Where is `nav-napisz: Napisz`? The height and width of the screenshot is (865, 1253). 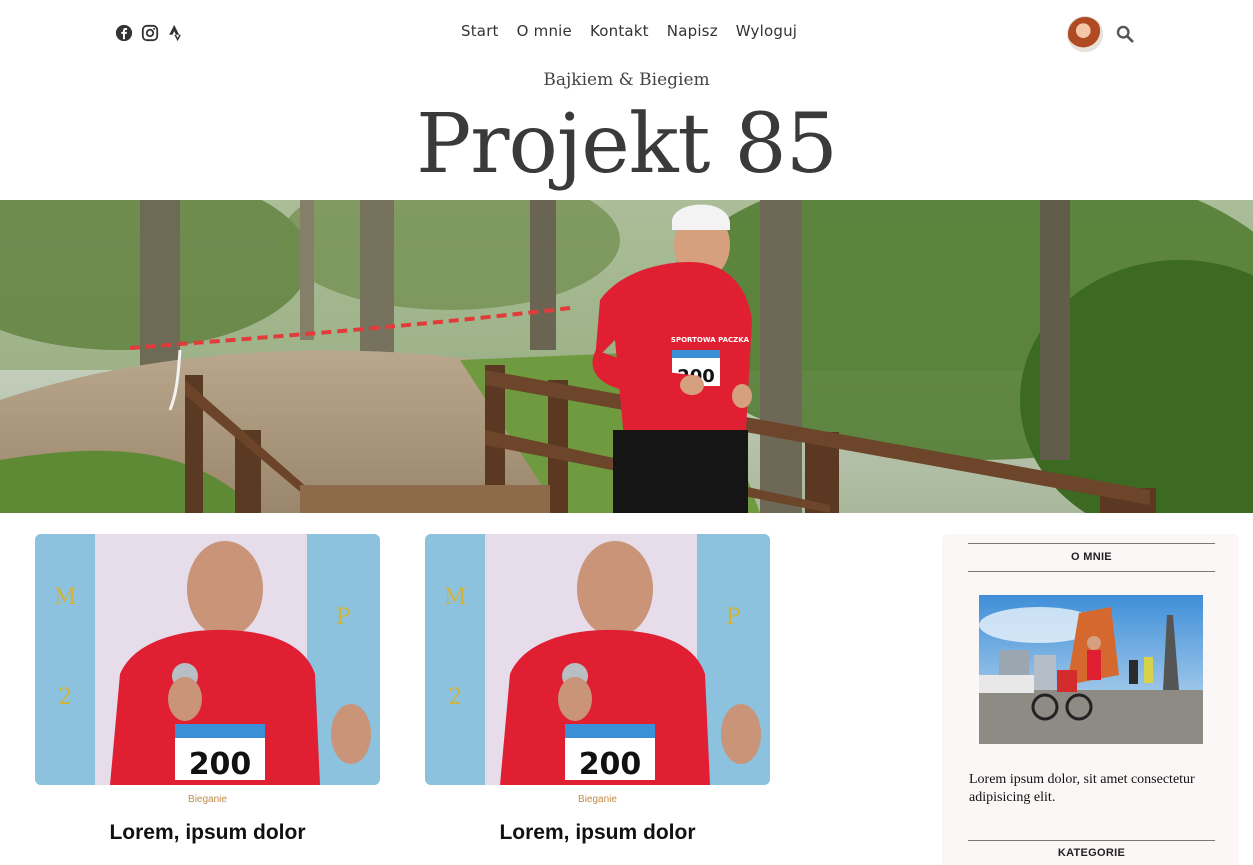
nav-napisz: Napisz is located at coordinates (692, 31).